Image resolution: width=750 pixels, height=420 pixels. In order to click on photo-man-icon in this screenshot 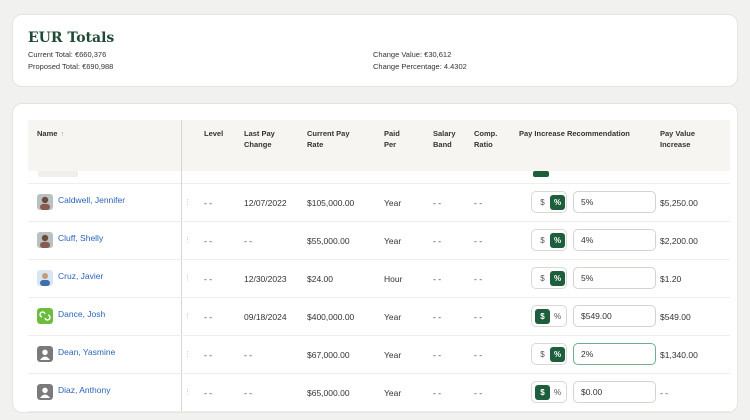, I will do `click(45, 278)`.